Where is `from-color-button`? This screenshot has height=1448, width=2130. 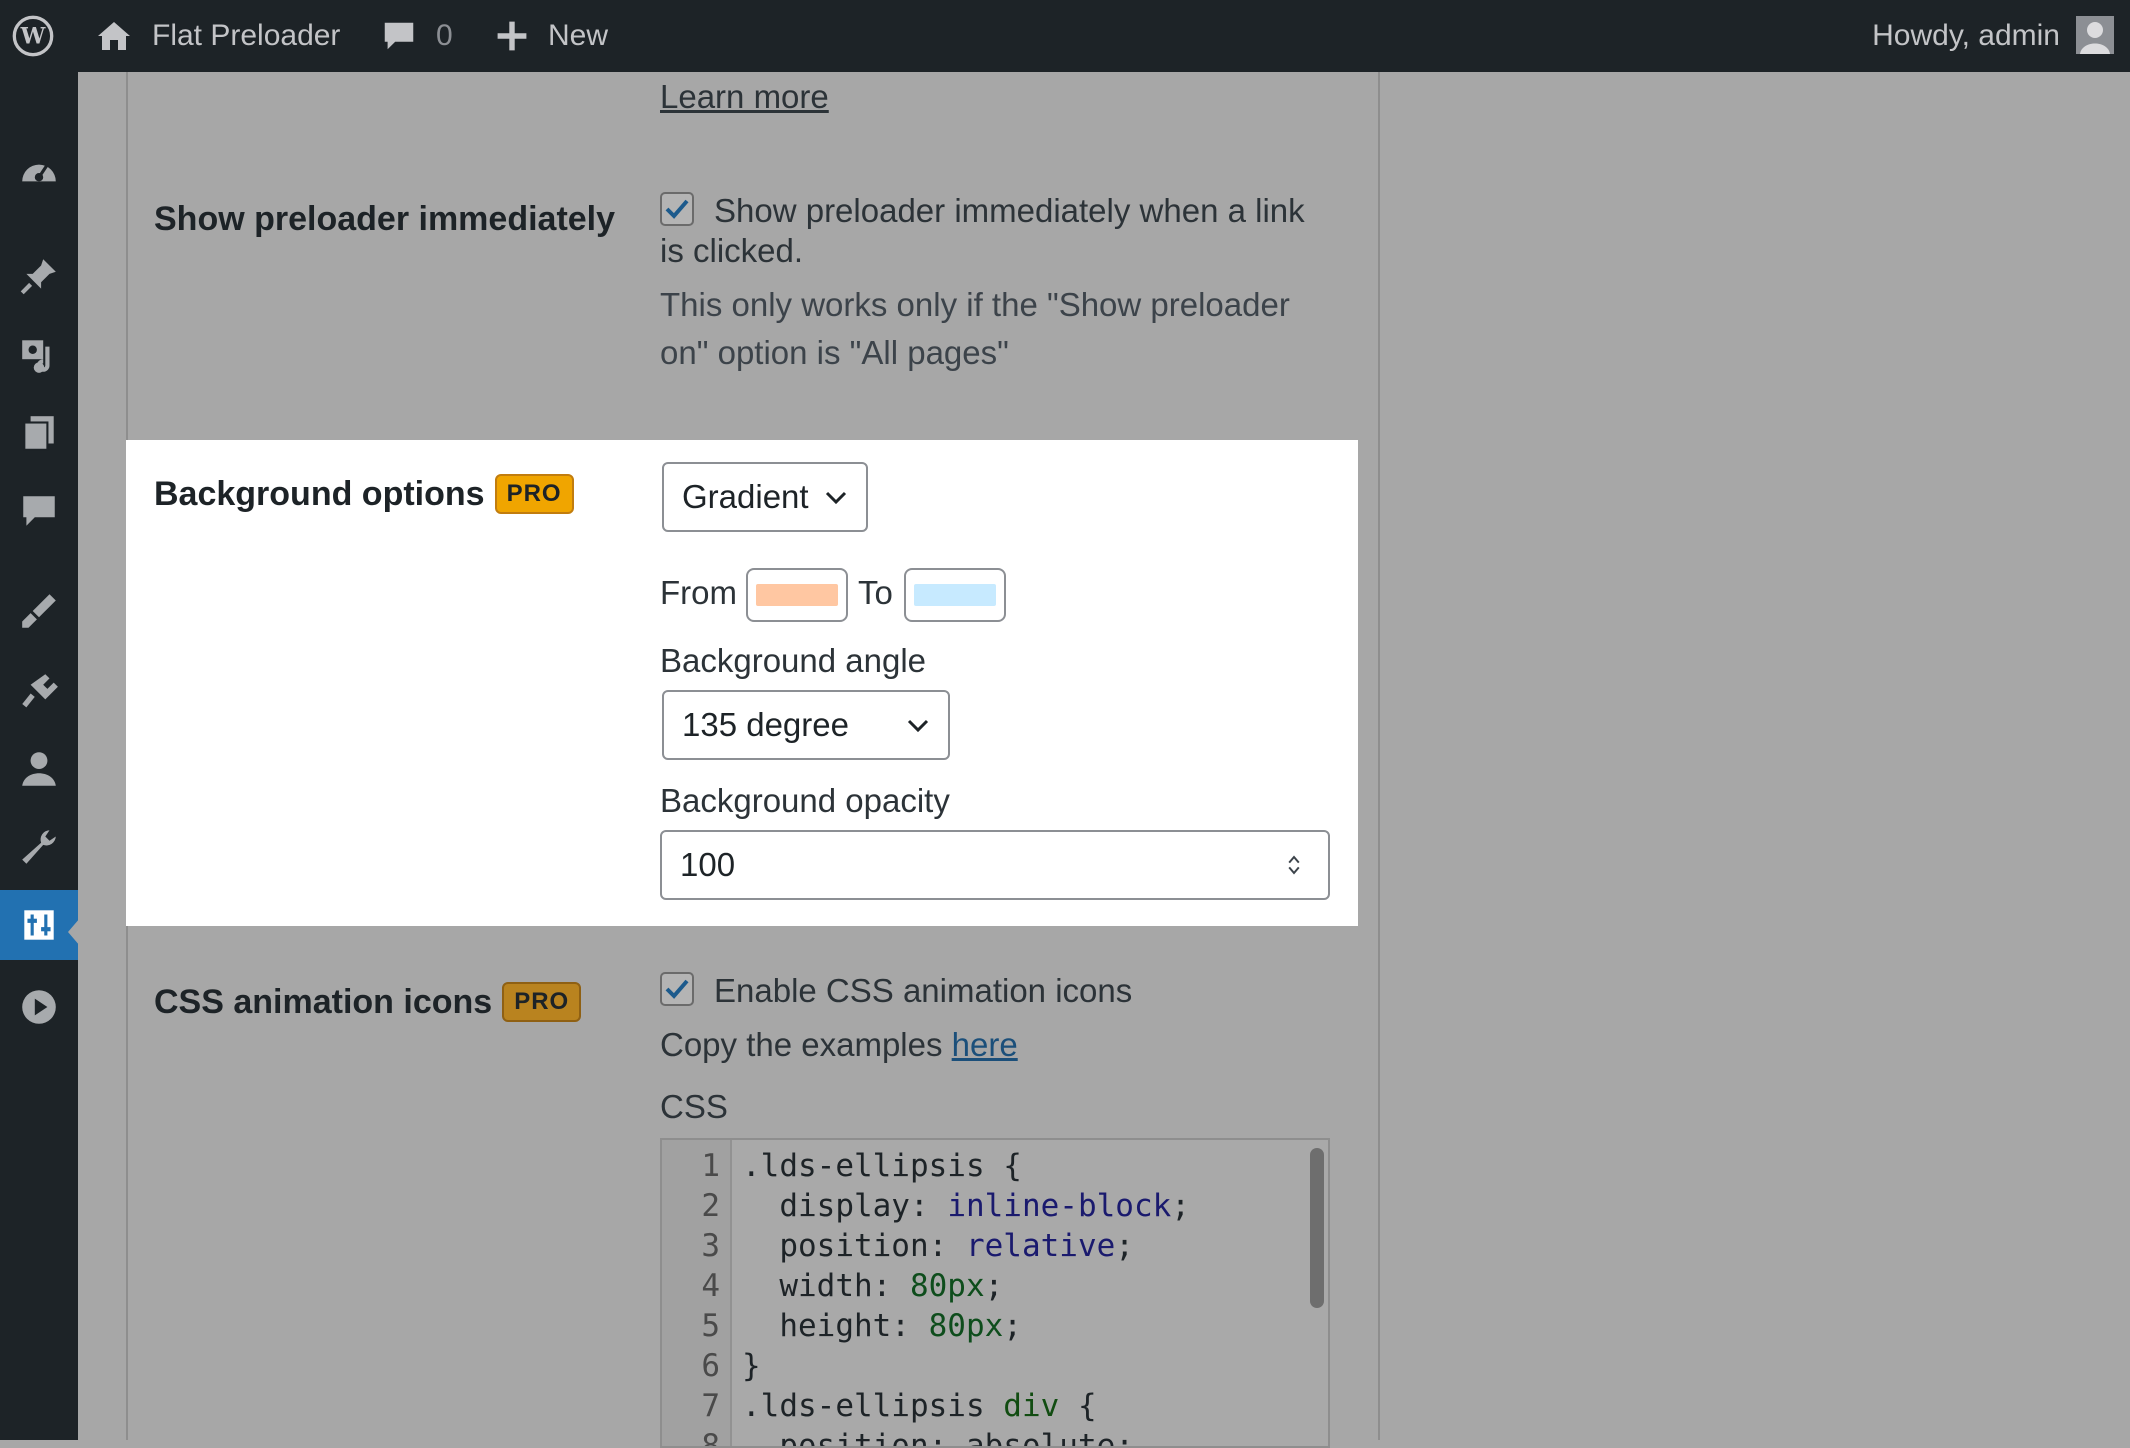
from-color-button is located at coordinates (797, 595).